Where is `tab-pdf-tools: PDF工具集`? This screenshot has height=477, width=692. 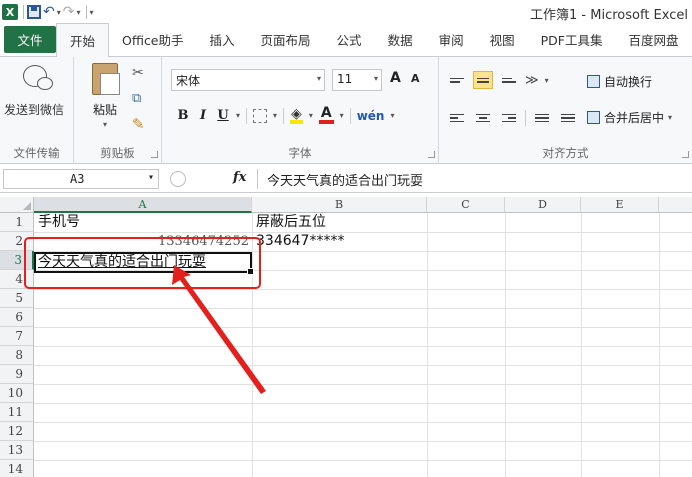 tab-pdf-tools: PDF工具集 is located at coordinates (572, 39).